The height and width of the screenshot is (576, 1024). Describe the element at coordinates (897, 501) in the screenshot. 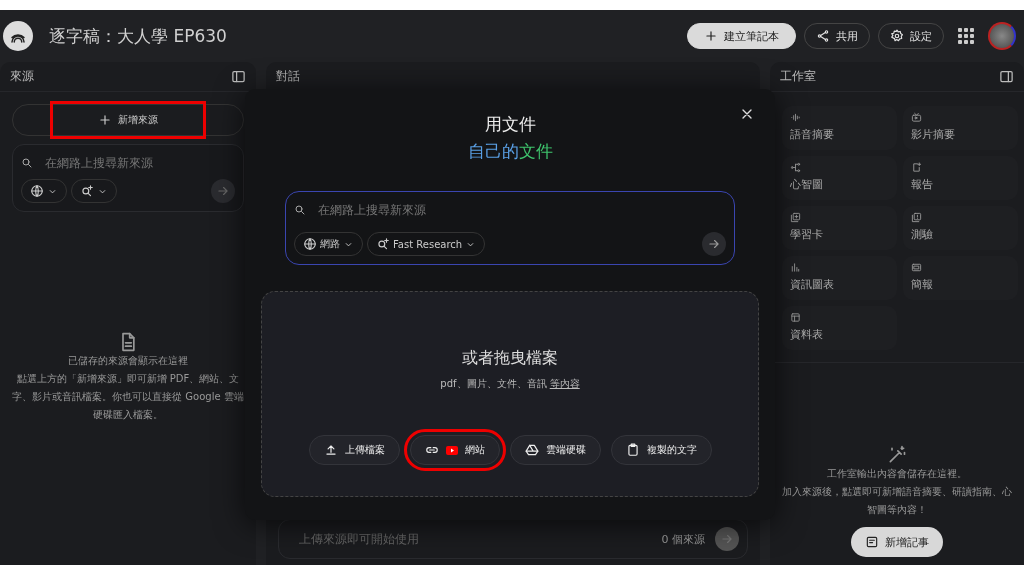

I see `empty-description: 加入來源後，點選即可新增語音摘要、研讀指南、心智圖等內容！` at that location.